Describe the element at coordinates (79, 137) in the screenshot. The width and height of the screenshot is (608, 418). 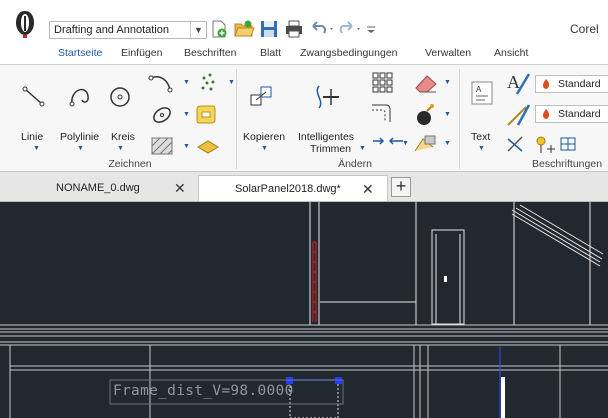
I see `tool-polyline-label: Polylinie` at that location.